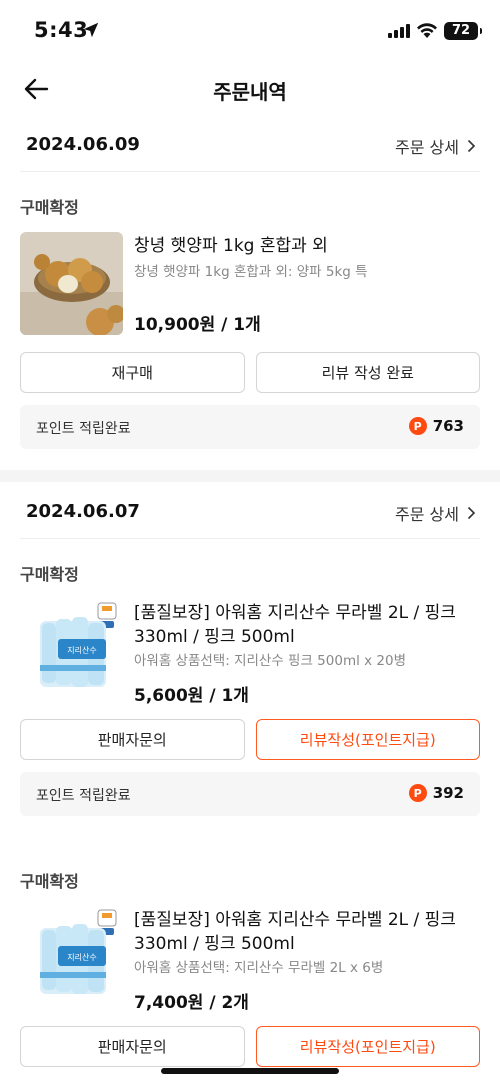  I want to click on onion-image, so click(71, 283).